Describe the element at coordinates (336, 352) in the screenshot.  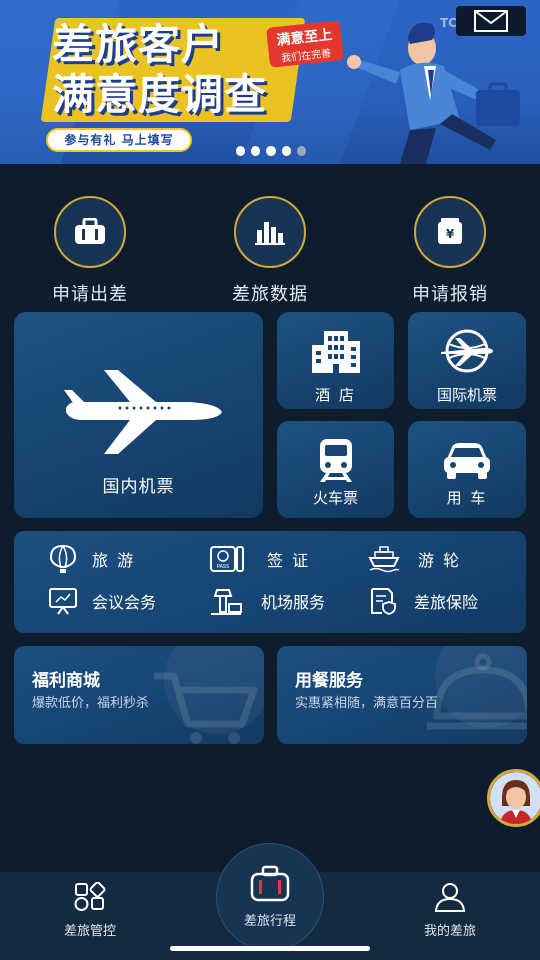
I see `hotel-building-icon` at that location.